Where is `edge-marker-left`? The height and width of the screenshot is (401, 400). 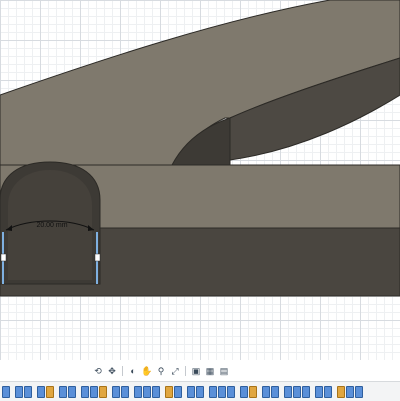 edge-marker-left is located at coordinates (3, 257).